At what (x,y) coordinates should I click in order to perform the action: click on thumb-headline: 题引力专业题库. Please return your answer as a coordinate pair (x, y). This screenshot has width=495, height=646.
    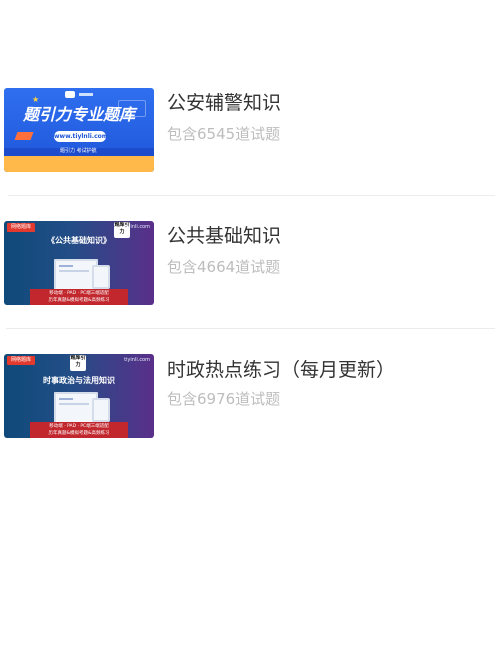
    Looking at the image, I should click on (78, 114).